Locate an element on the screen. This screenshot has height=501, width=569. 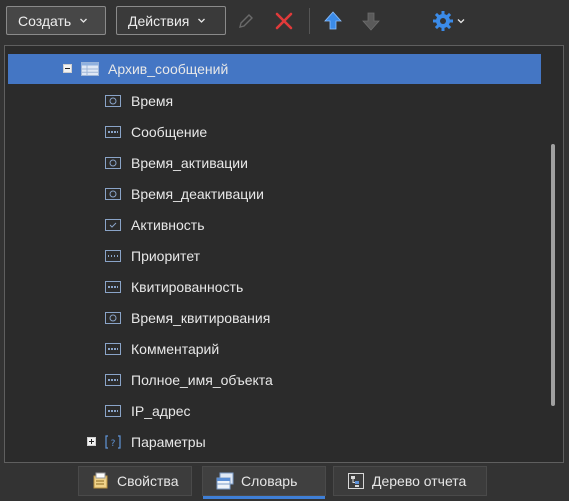
collapse-toggle is located at coordinates (67, 68).